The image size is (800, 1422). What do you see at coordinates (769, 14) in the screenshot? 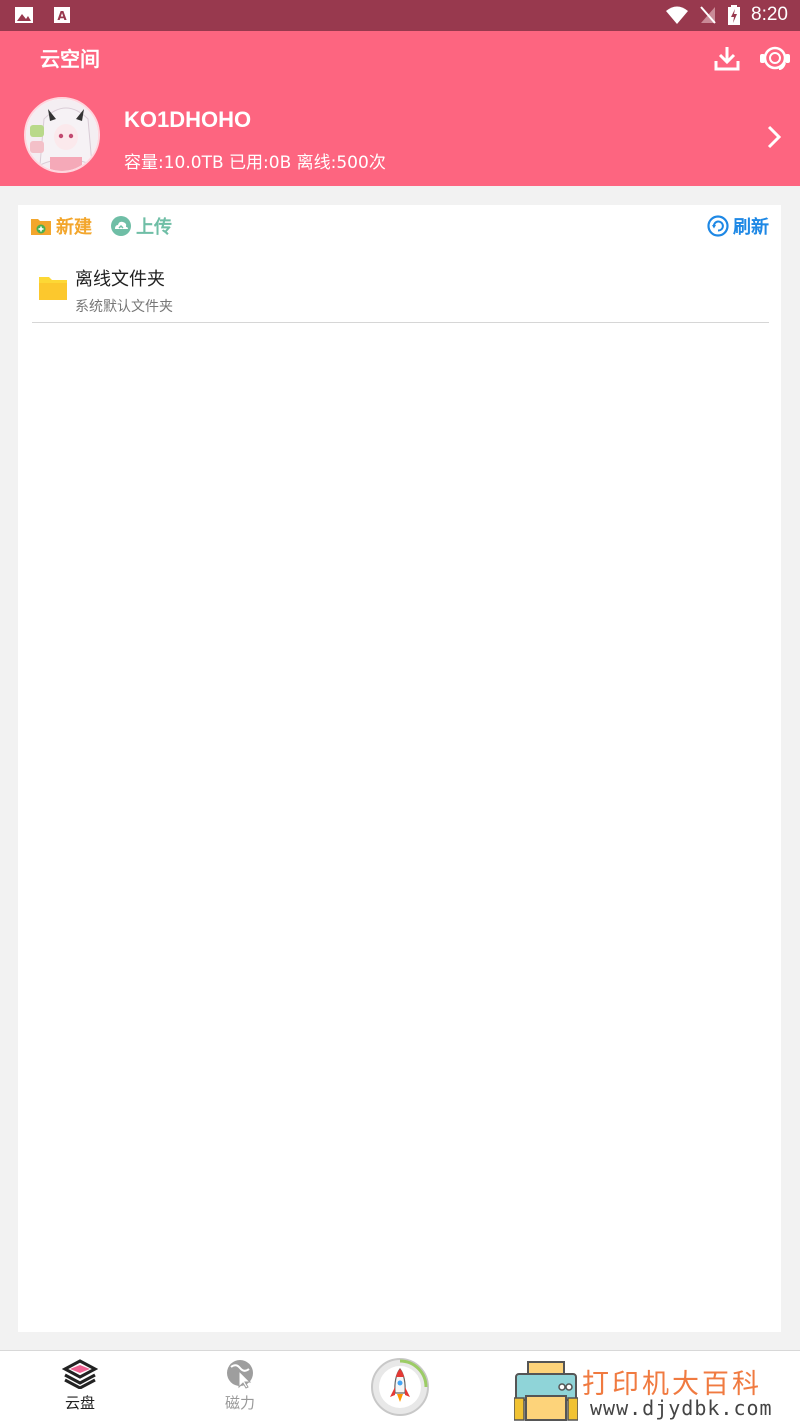
I see `status-time: 8:20` at bounding box center [769, 14].